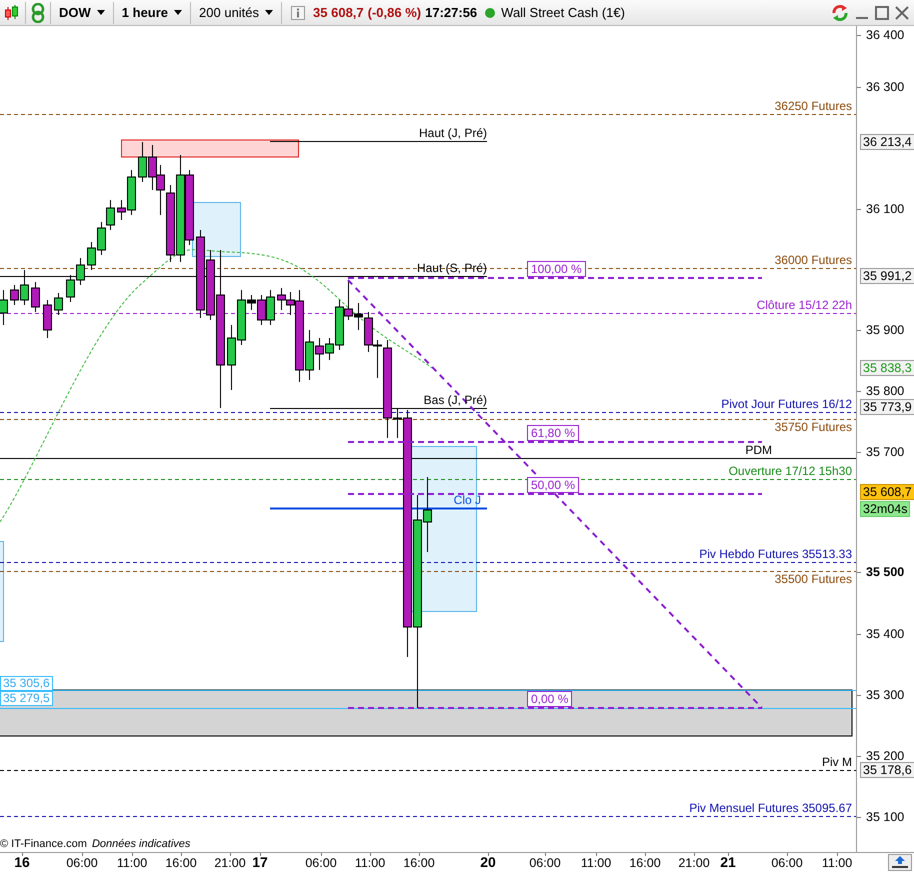  What do you see at coordinates (887, 770) in the screenshot?
I see `price-tag: 35 178,6` at bounding box center [887, 770].